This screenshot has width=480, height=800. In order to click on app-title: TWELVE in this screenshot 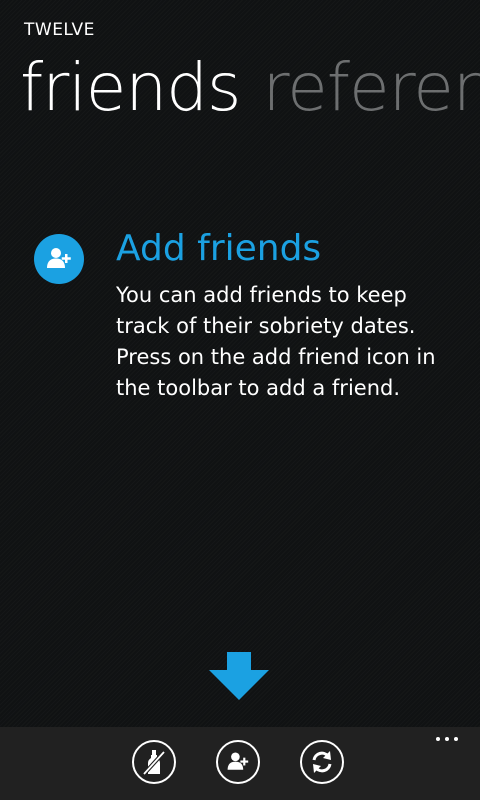, I will do `click(59, 30)`.